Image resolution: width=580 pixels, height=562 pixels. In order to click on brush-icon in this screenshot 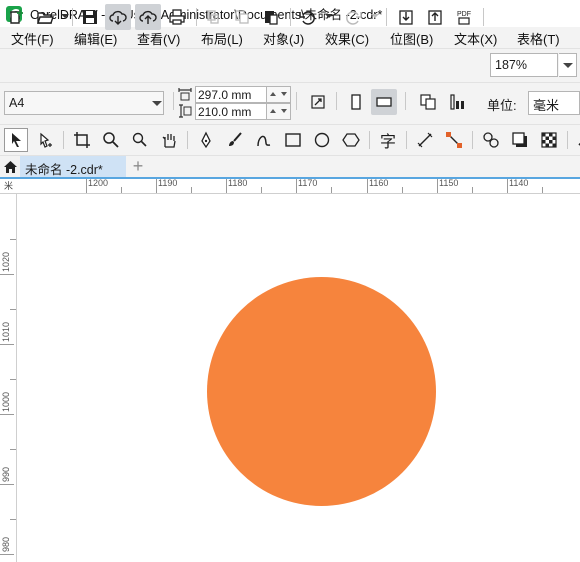, I will do `click(235, 139)`.